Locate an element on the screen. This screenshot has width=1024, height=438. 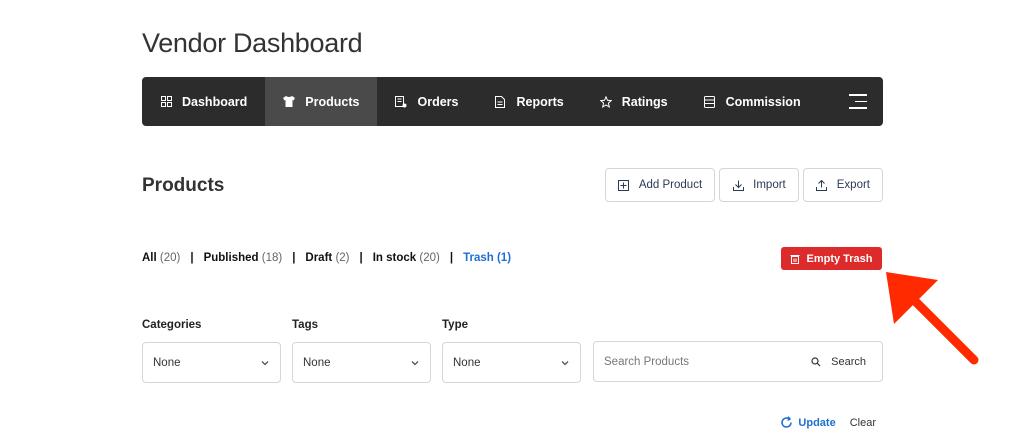
search-icon is located at coordinates (816, 361).